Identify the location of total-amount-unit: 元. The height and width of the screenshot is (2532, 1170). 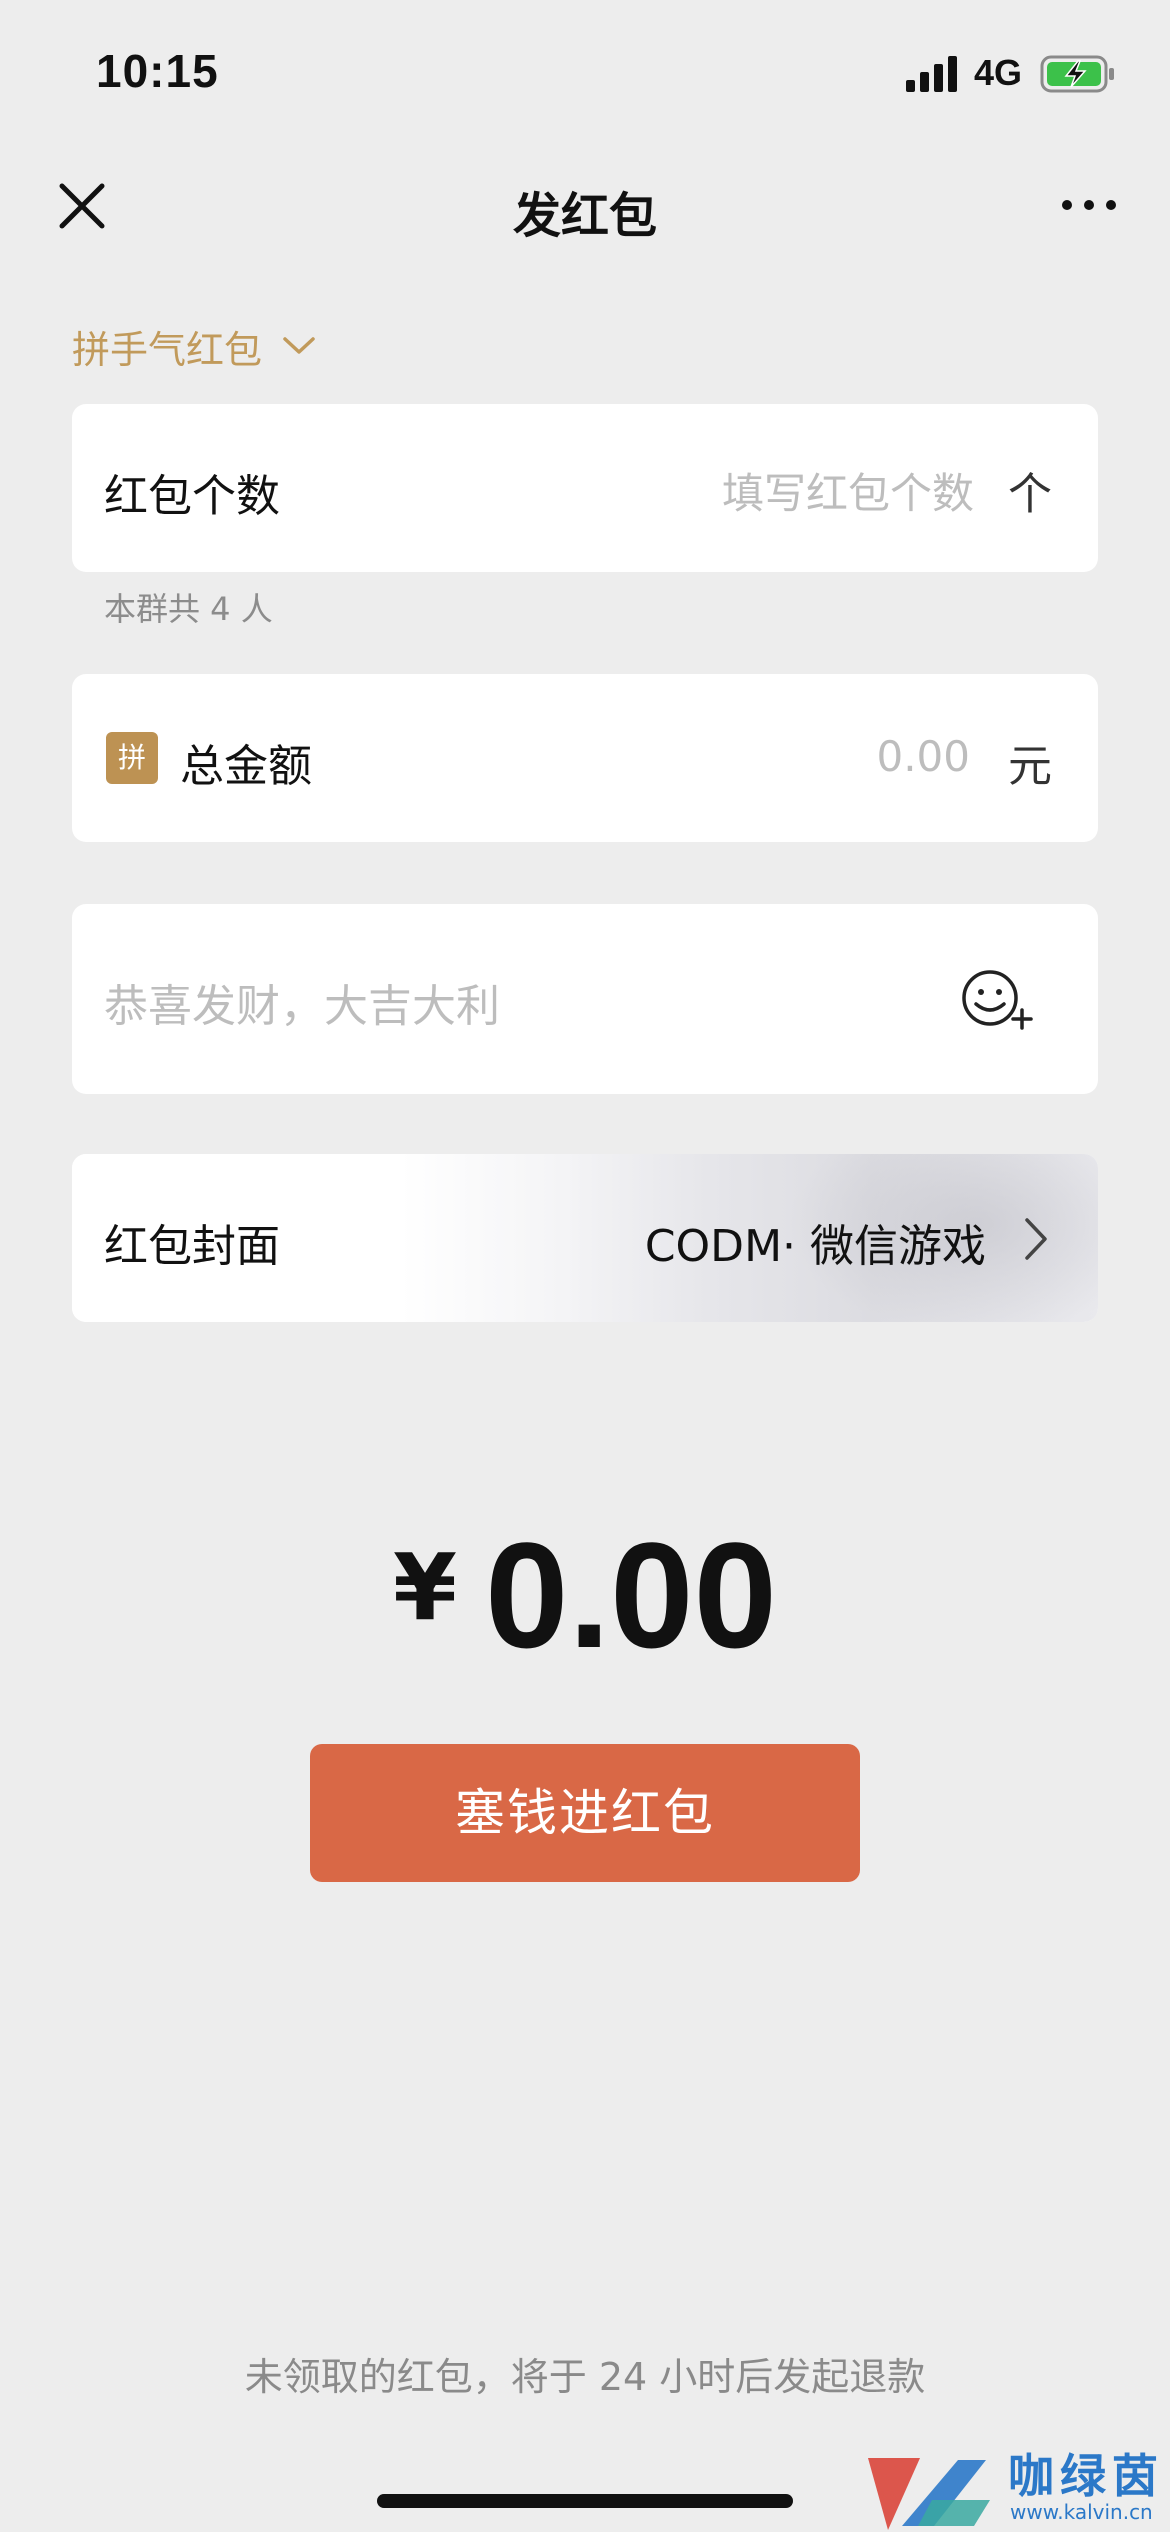
(1030, 766).